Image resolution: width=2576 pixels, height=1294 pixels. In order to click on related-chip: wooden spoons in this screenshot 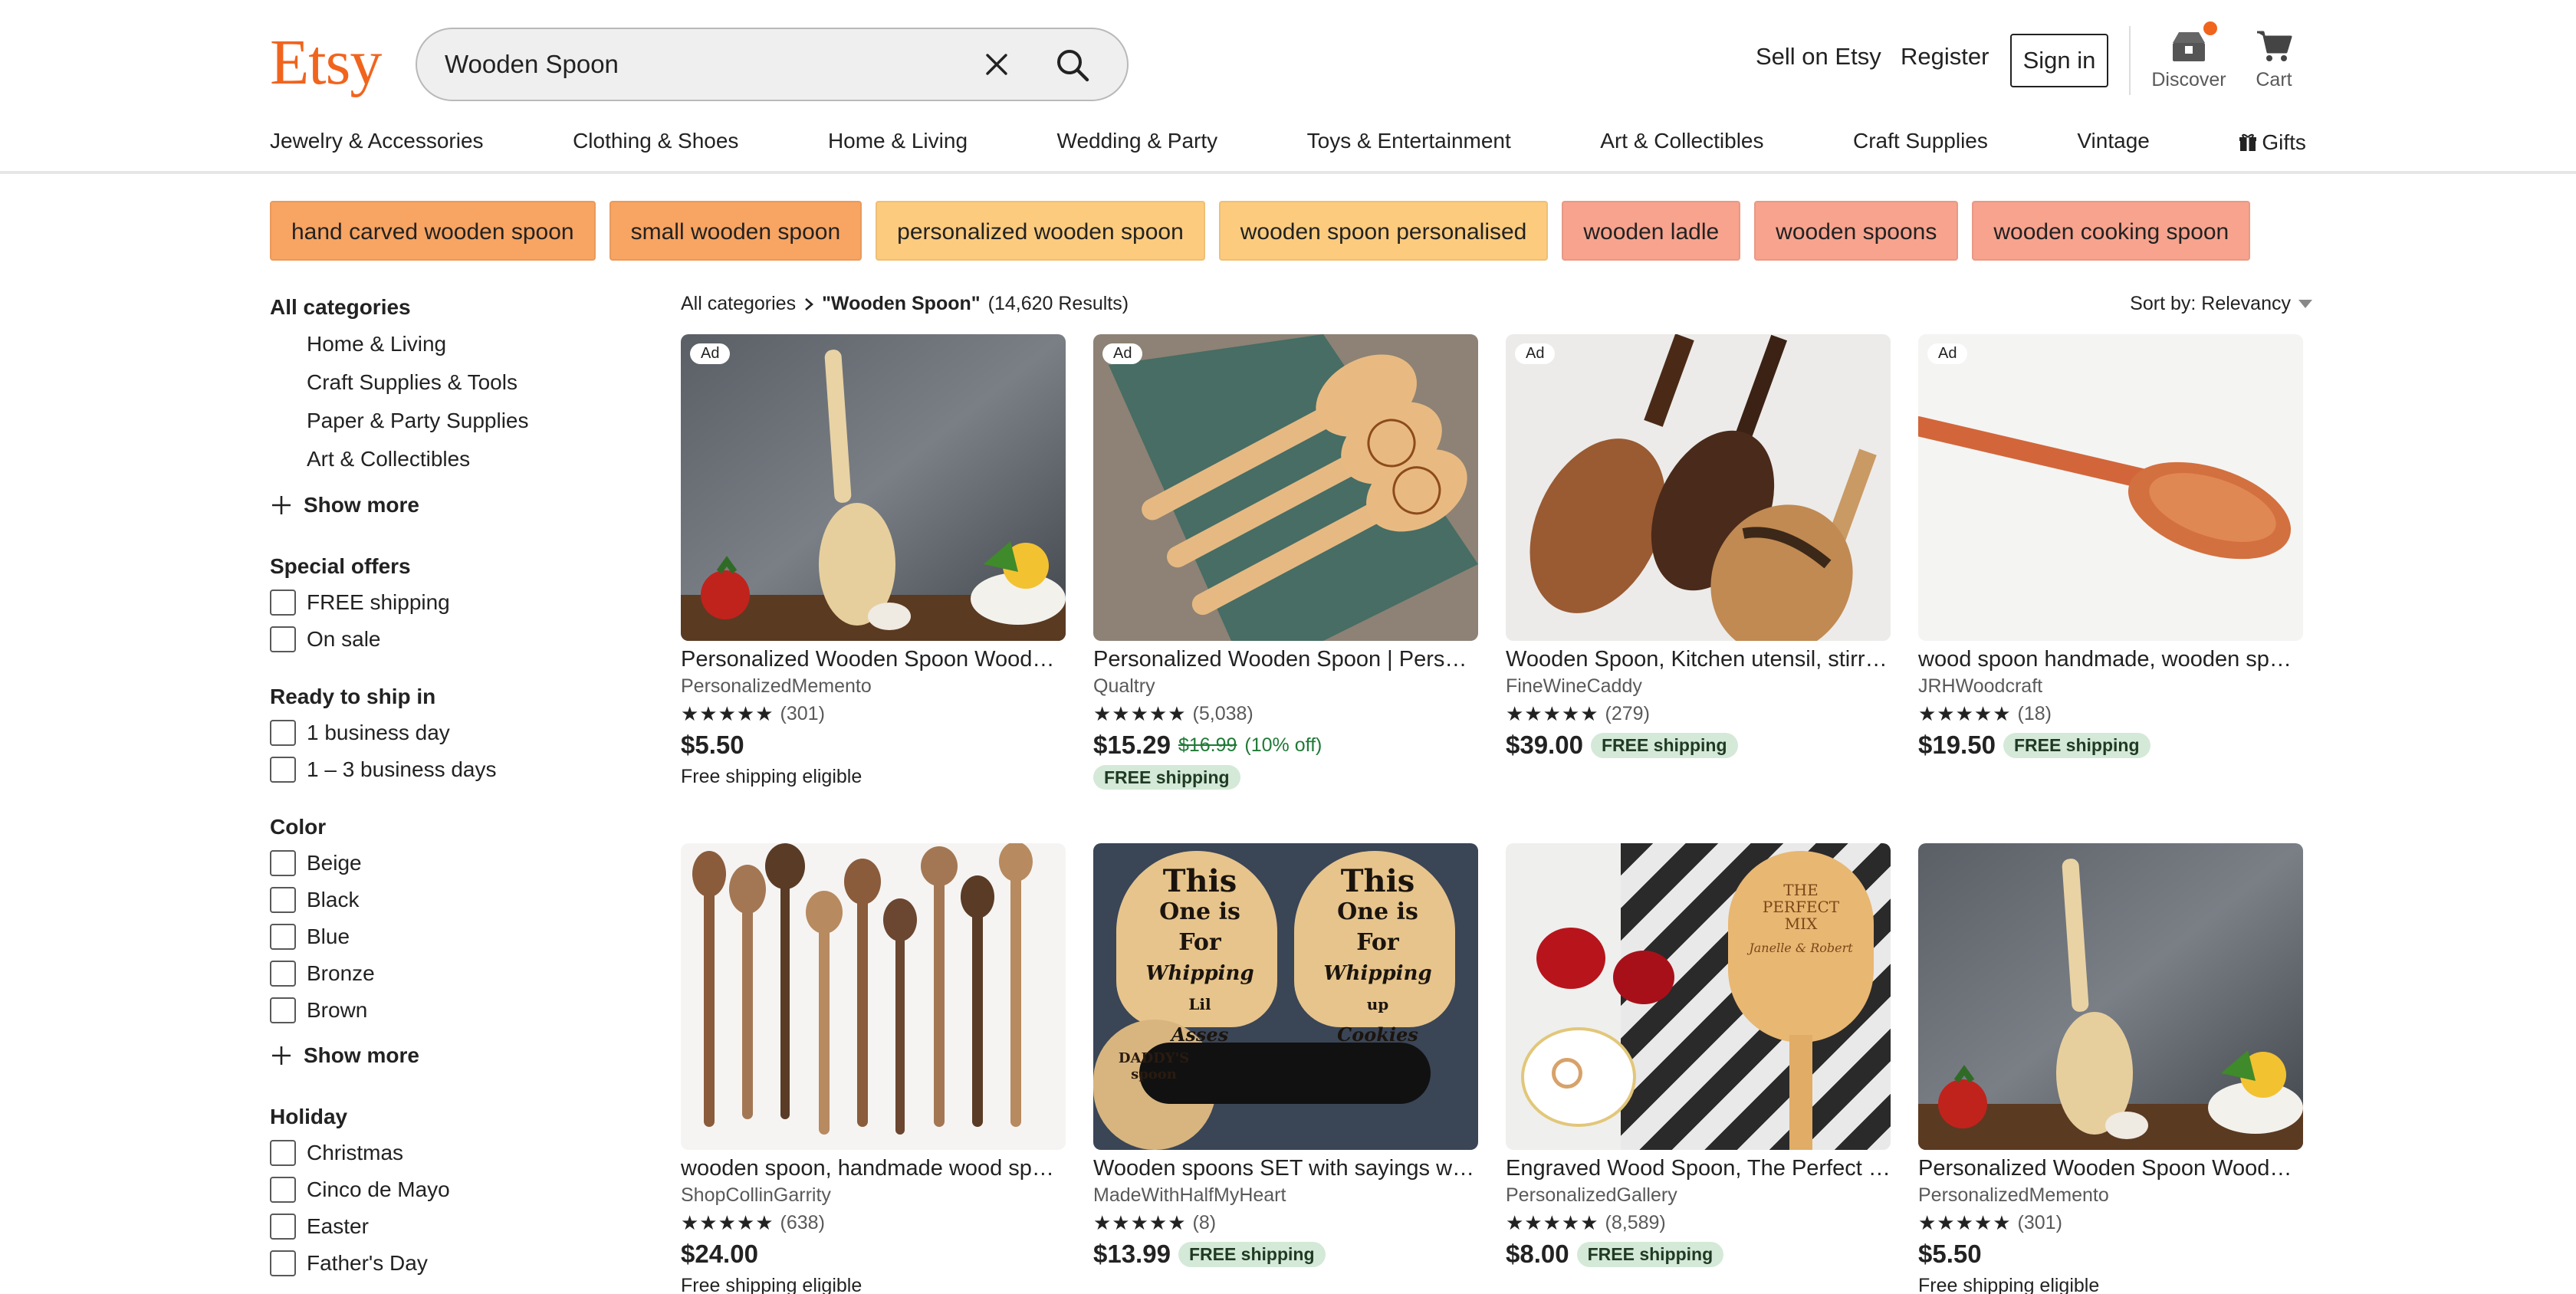, I will do `click(1857, 231)`.